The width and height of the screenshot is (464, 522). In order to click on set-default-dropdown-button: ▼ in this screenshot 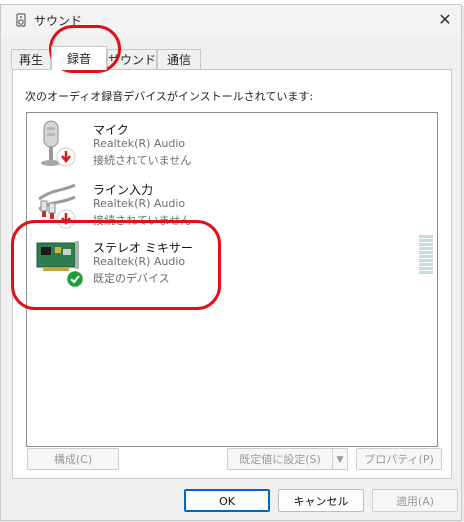, I will do `click(340, 459)`.